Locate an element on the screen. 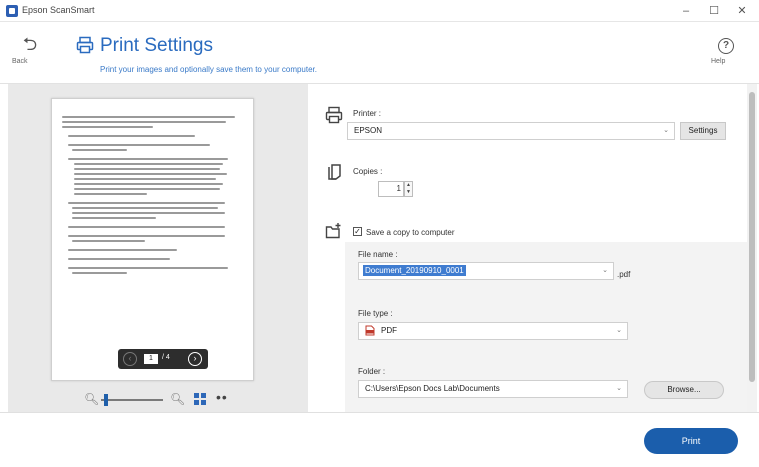 The width and height of the screenshot is (759, 467). zoom-slider-thumb is located at coordinates (106, 400).